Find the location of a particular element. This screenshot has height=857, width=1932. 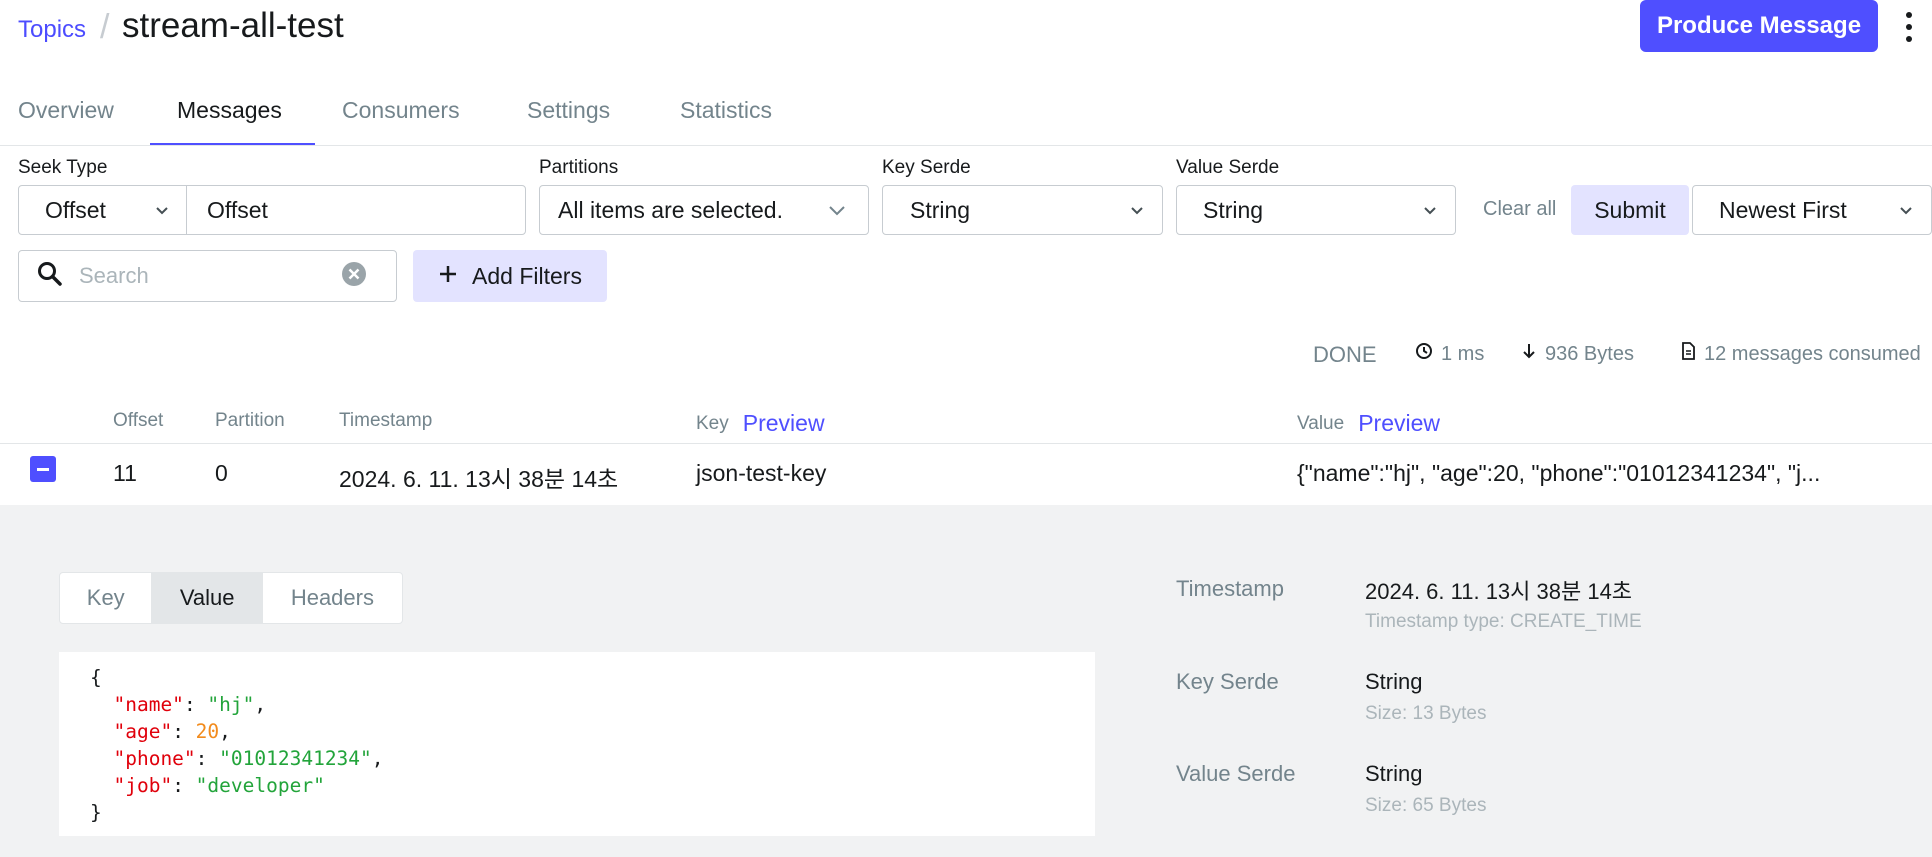

breadcrumb-topics-link: Topics is located at coordinates (52, 30).